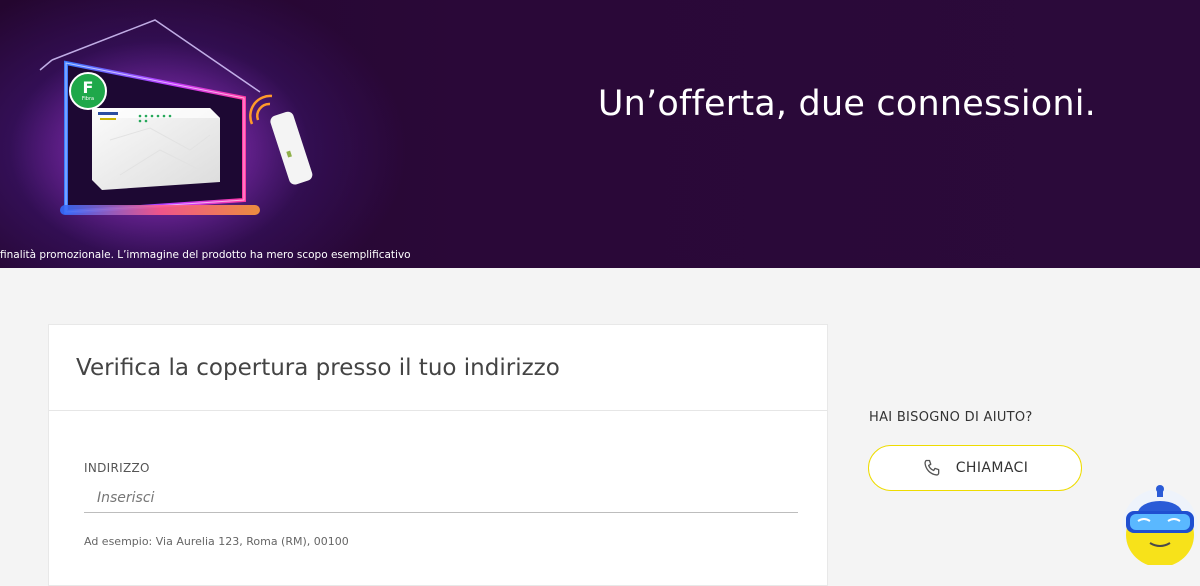  I want to click on address-input, so click(441, 498).